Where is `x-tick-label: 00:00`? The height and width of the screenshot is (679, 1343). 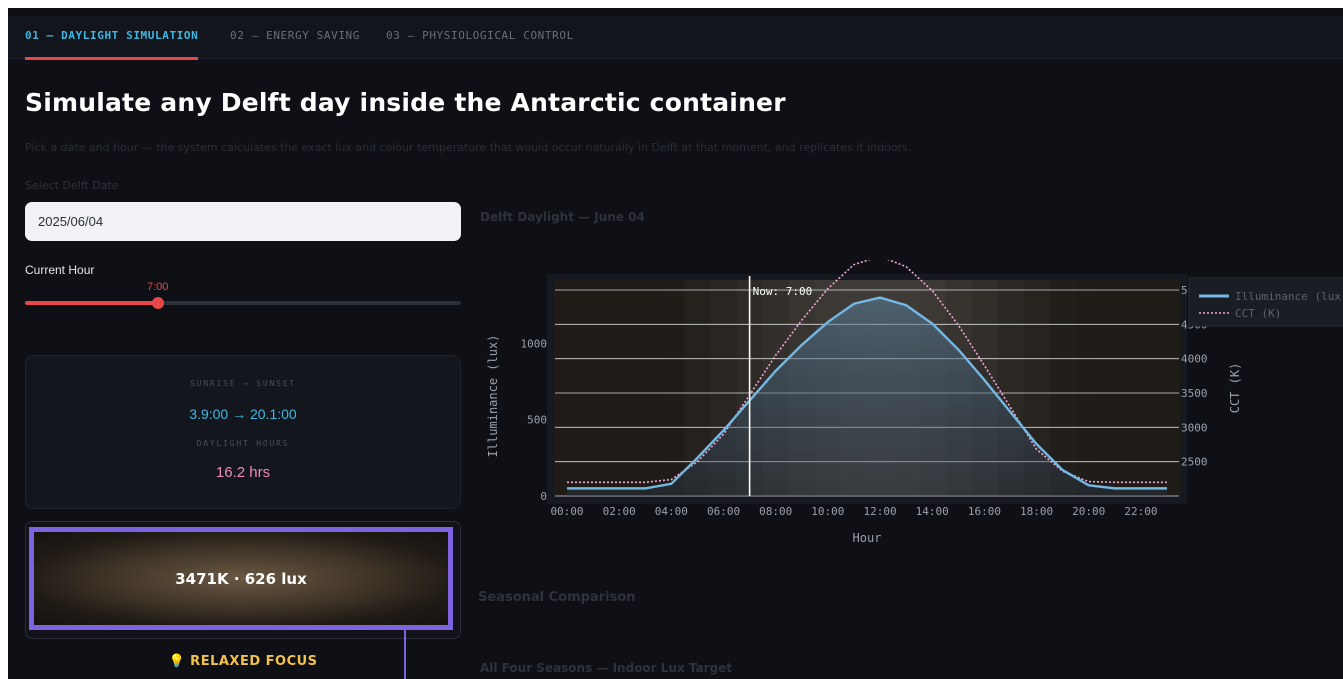 x-tick-label: 00:00 is located at coordinates (566, 511).